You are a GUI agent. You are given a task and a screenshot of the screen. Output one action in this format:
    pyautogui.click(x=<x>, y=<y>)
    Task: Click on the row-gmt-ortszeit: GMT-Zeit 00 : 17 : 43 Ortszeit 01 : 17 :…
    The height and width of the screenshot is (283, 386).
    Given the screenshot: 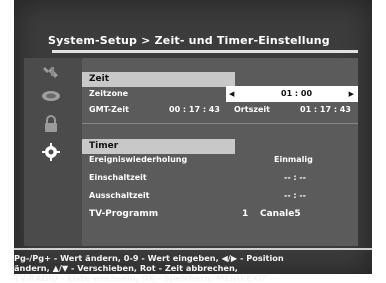 What is the action you would take?
    pyautogui.click(x=220, y=110)
    